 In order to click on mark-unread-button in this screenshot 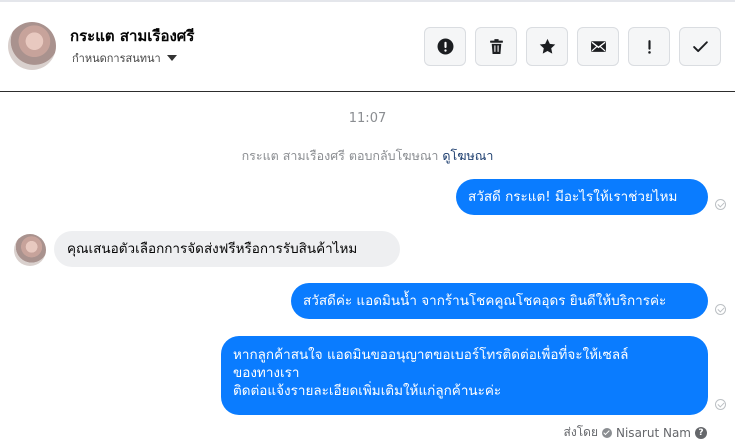, I will do `click(598, 46)`.